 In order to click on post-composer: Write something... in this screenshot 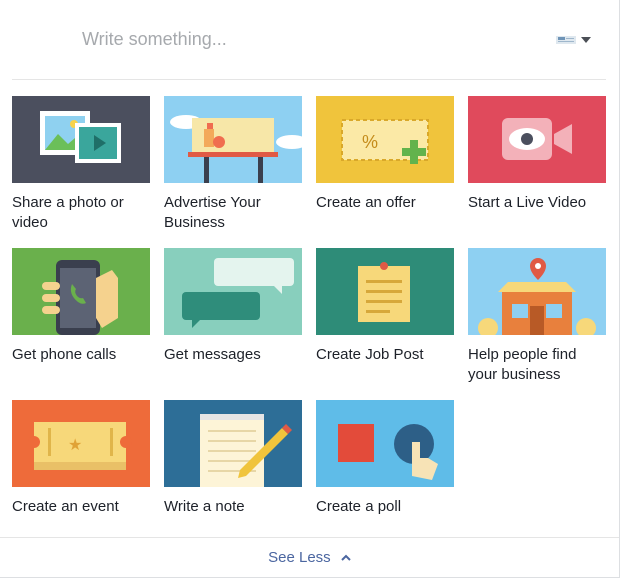, I will do `click(309, 40)`.